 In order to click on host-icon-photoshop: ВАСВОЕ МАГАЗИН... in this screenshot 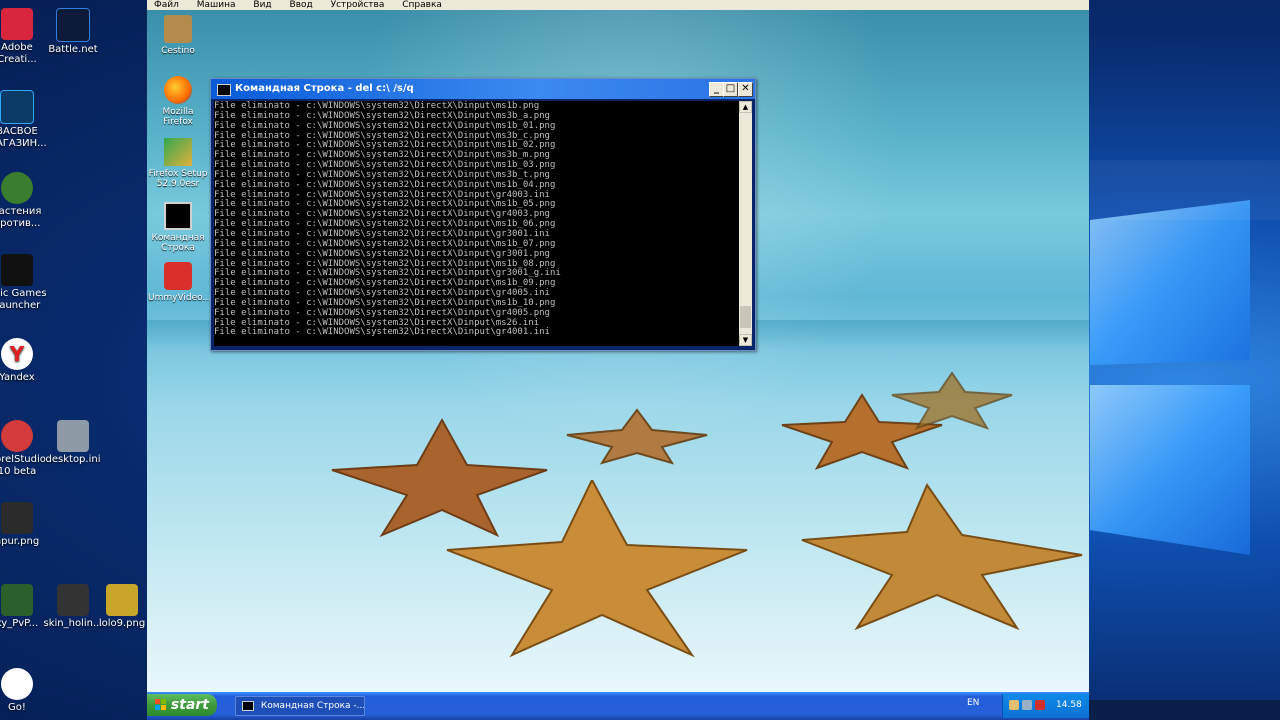, I will do `click(26, 120)`.